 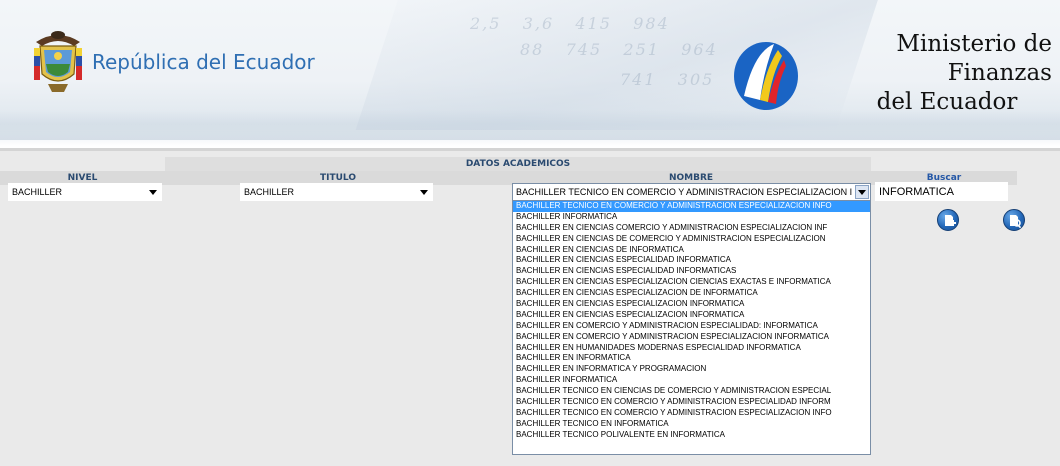 What do you see at coordinates (691, 358) in the screenshot?
I see `dropdown-option: BACHILLER EN INFORMATICA` at bounding box center [691, 358].